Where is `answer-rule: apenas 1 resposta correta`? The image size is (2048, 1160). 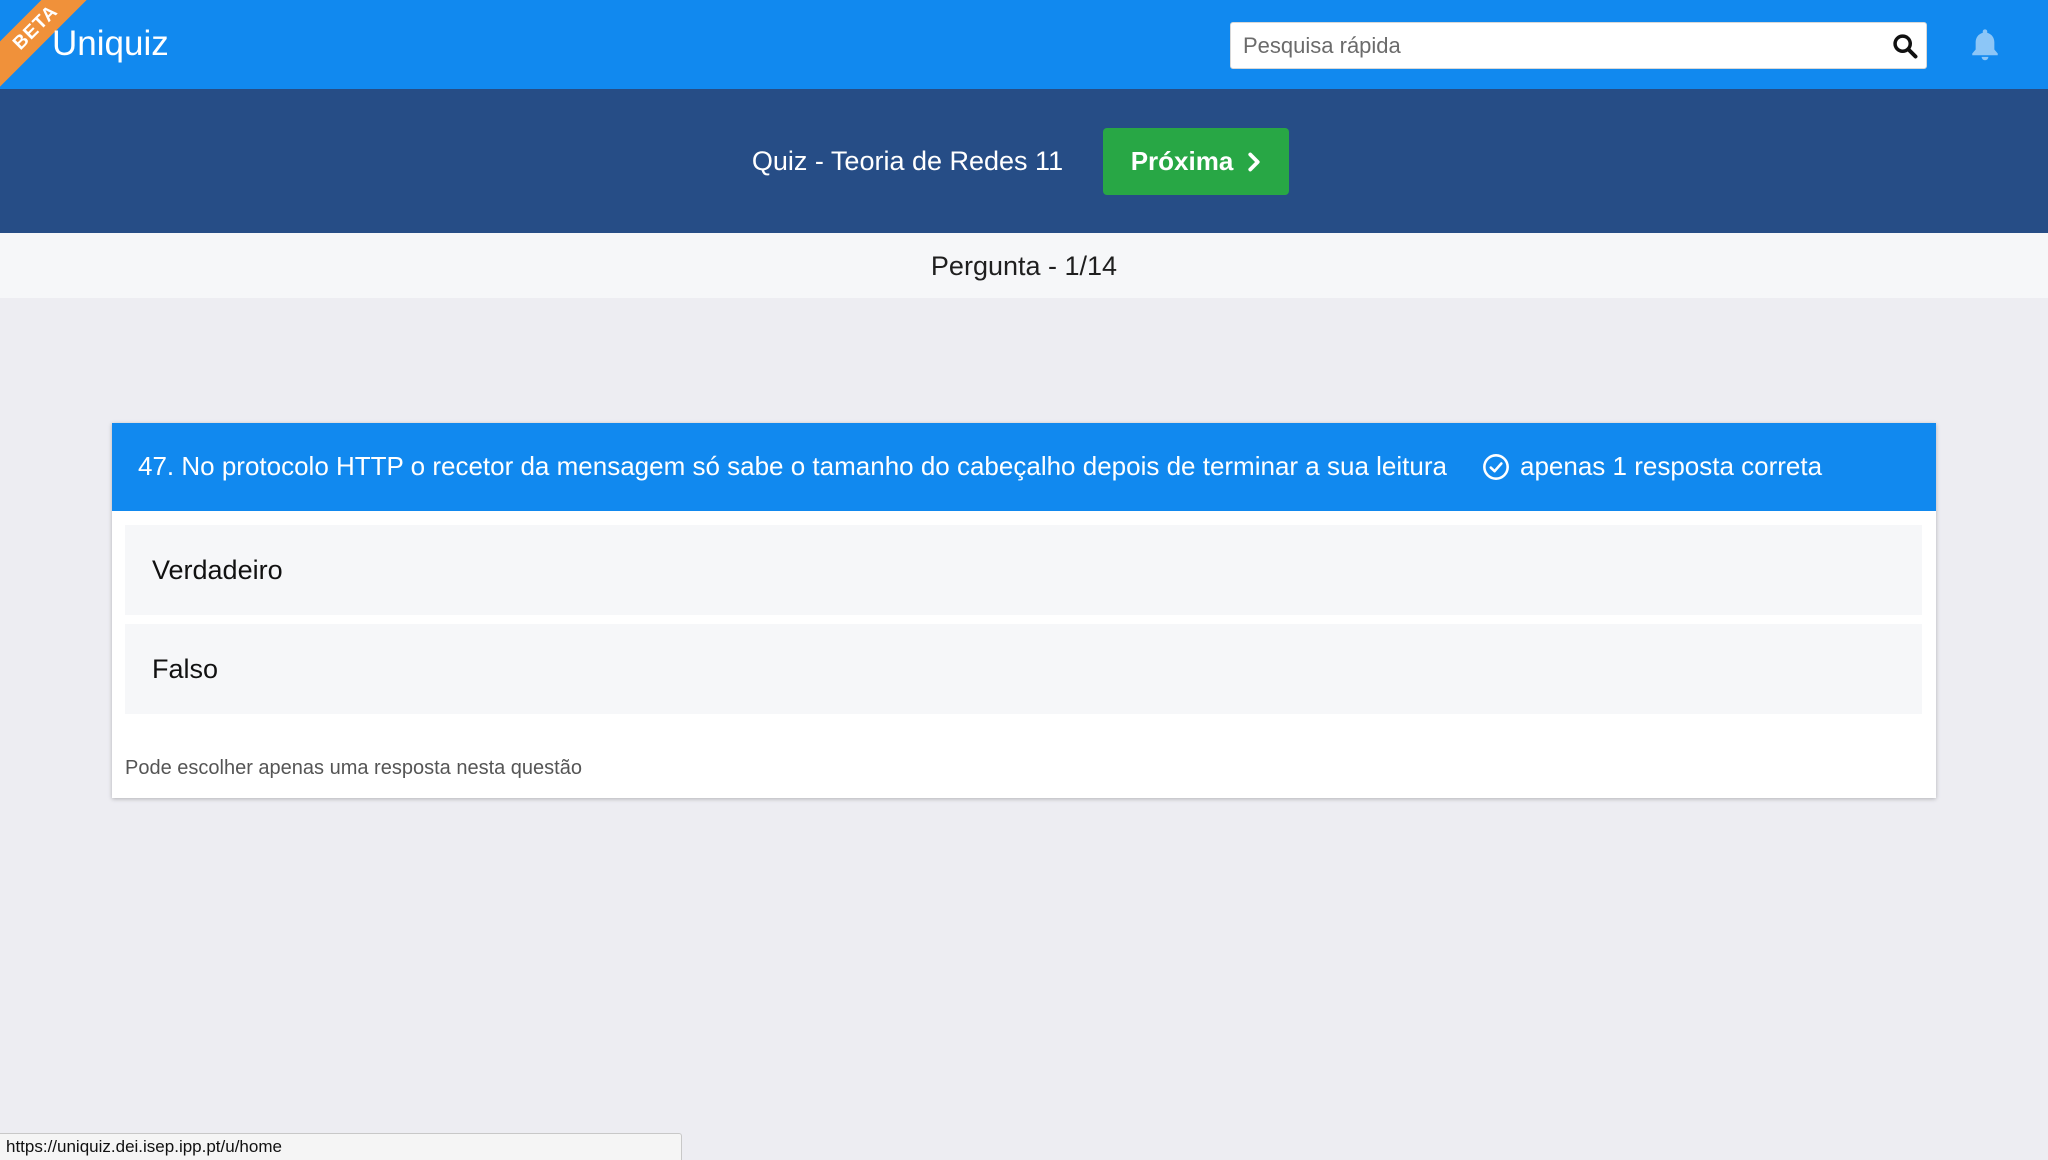 answer-rule: apenas 1 resposta correta is located at coordinates (1671, 466).